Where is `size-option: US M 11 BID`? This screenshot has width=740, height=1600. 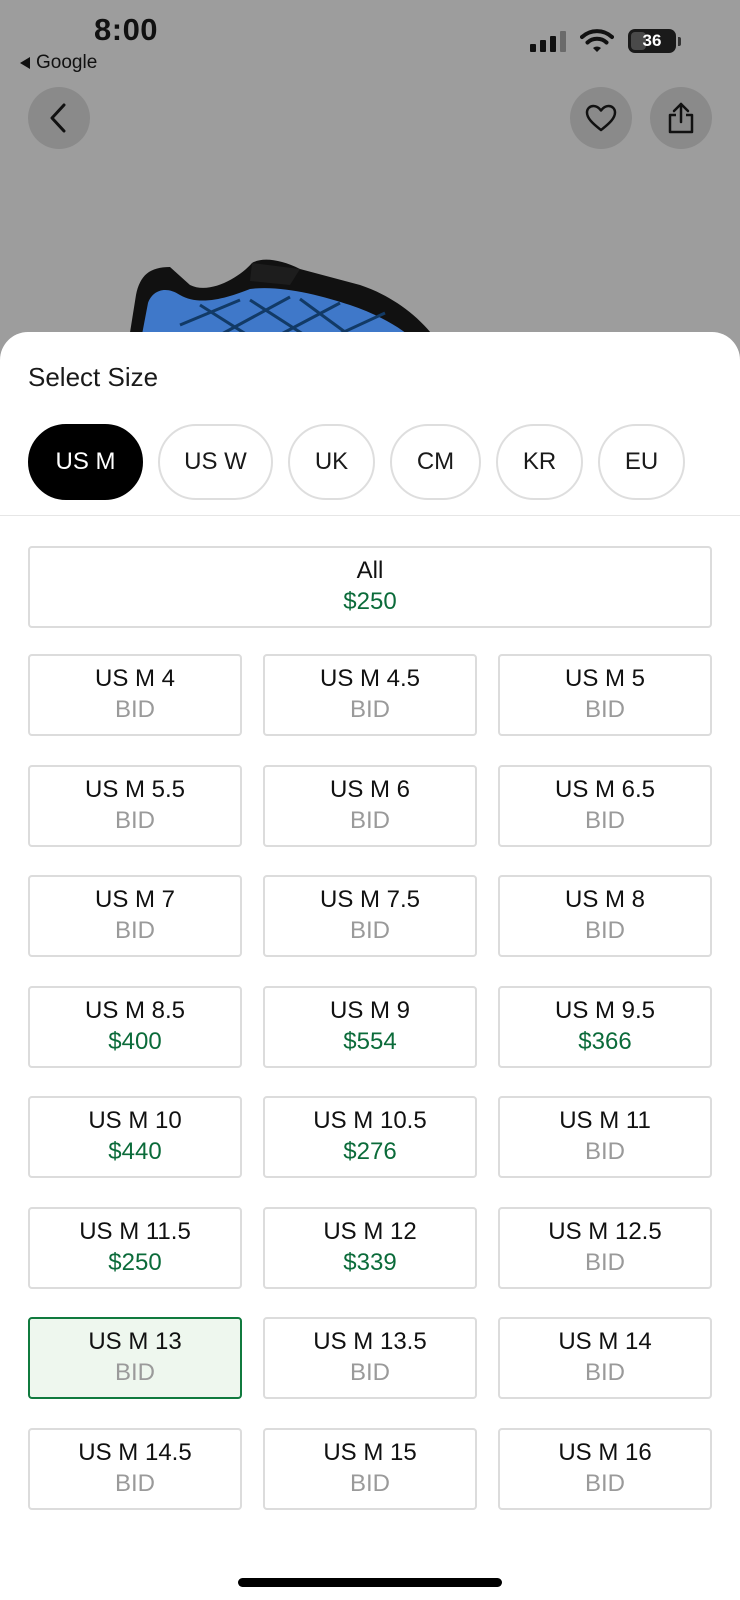
size-option: US M 11 BID is located at coordinates (605, 1137).